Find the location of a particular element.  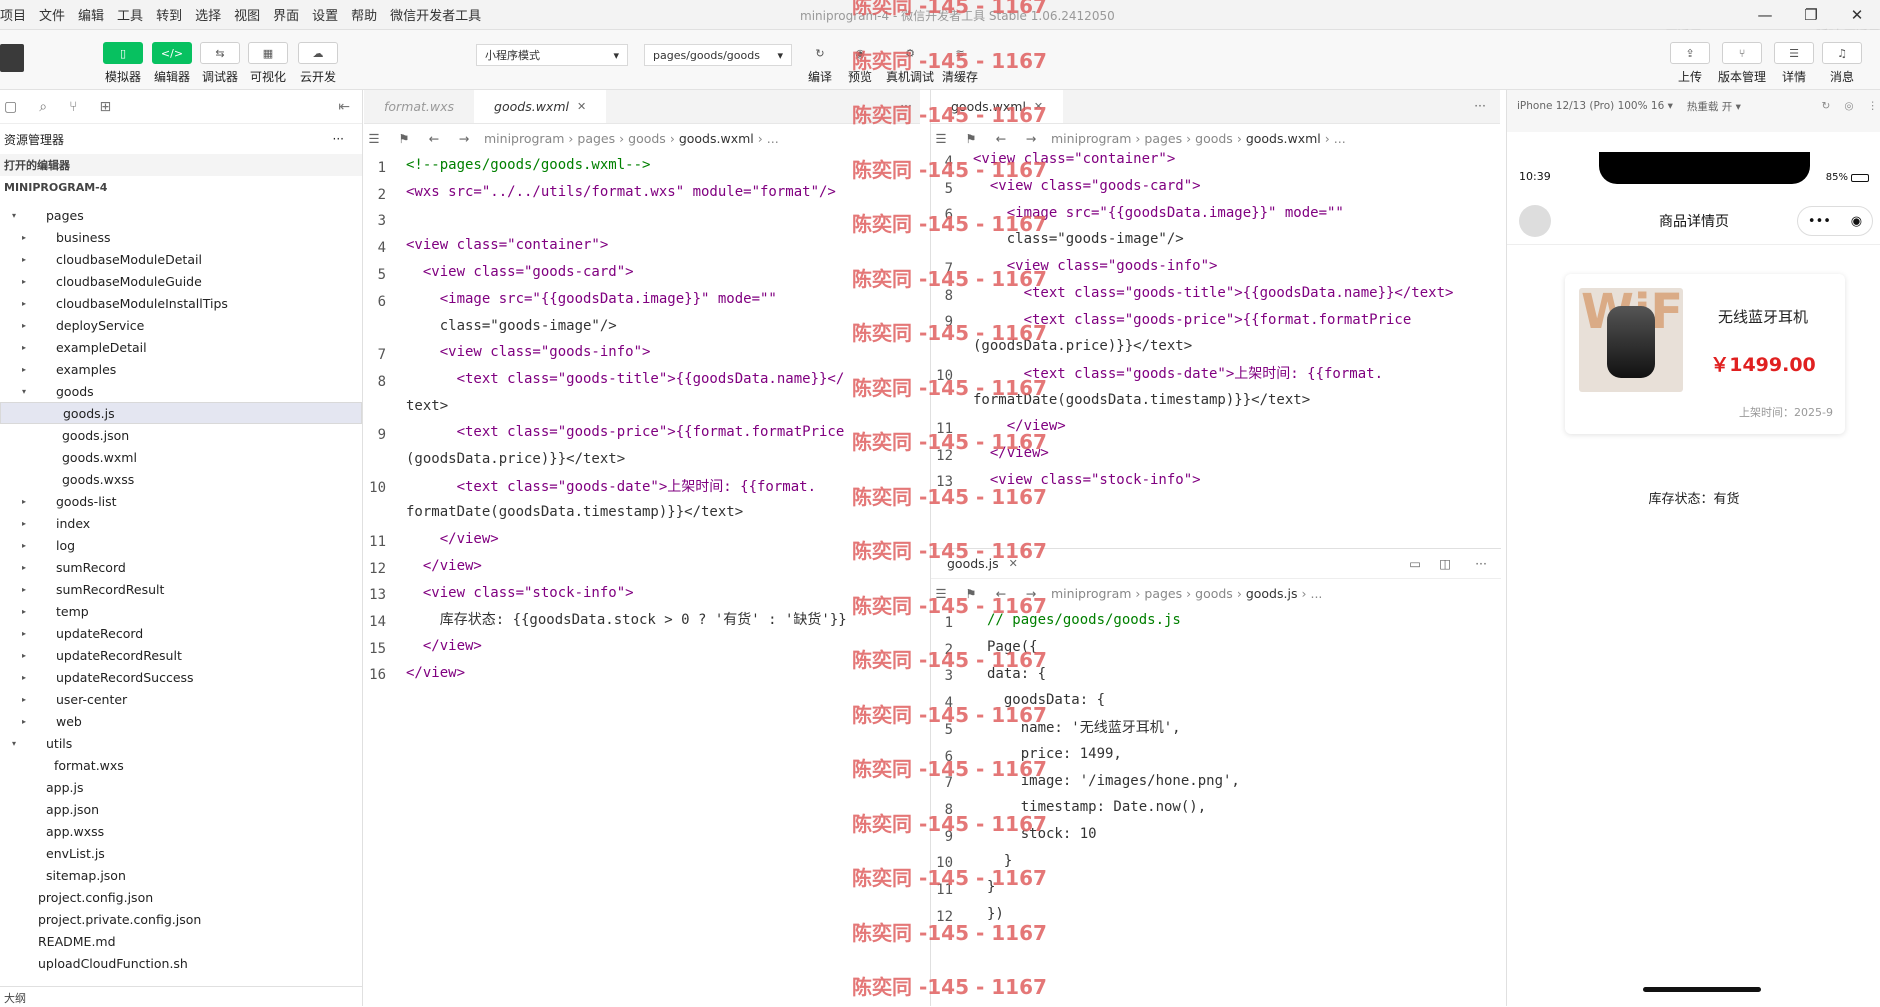

tree-item: app.wxss is located at coordinates (181, 831).